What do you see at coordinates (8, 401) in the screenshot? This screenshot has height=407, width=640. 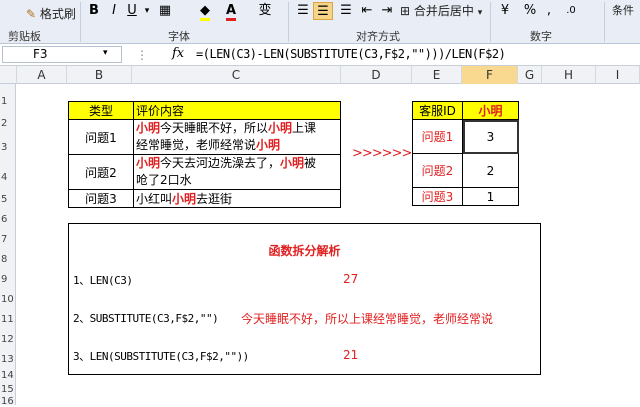 I see `row-header: 16` at bounding box center [8, 401].